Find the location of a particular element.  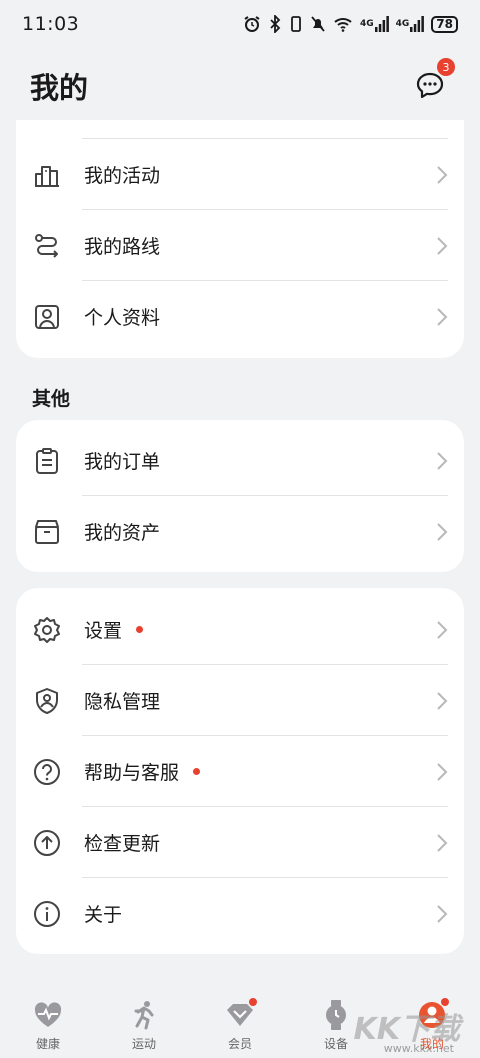

list-item-my-route: 我的路线 is located at coordinates (240, 245).